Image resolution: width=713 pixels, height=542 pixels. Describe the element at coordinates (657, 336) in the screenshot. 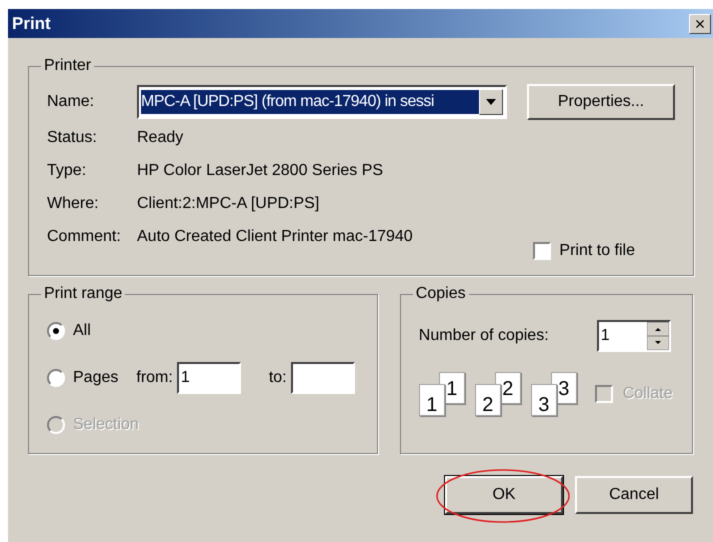

I see `spin-arrows-icon` at that location.